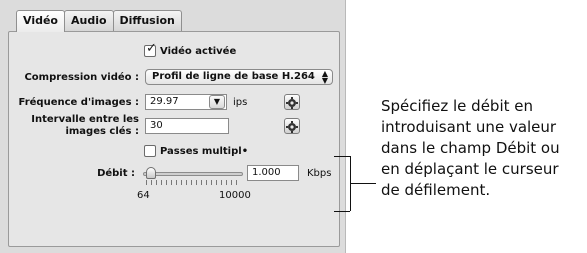 This screenshot has height=253, width=587. What do you see at coordinates (116, 173) in the screenshot?
I see `bitrate-label: Débit :` at bounding box center [116, 173].